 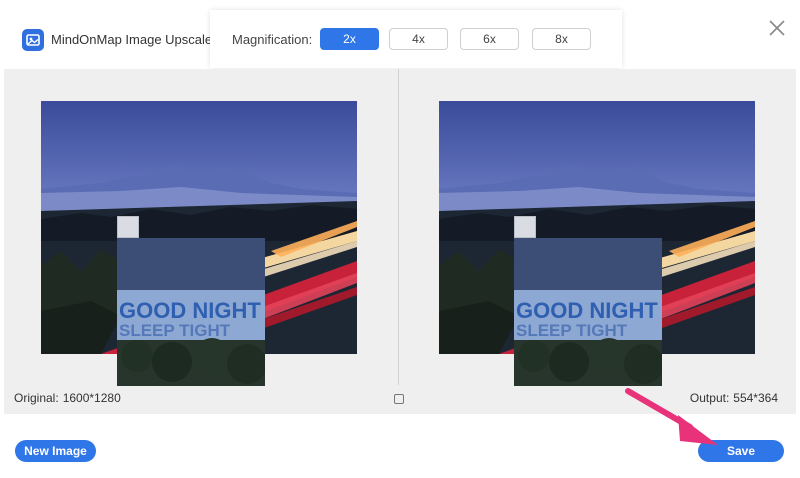 What do you see at coordinates (91, 398) in the screenshot?
I see `original-size-value: 1600*1280` at bounding box center [91, 398].